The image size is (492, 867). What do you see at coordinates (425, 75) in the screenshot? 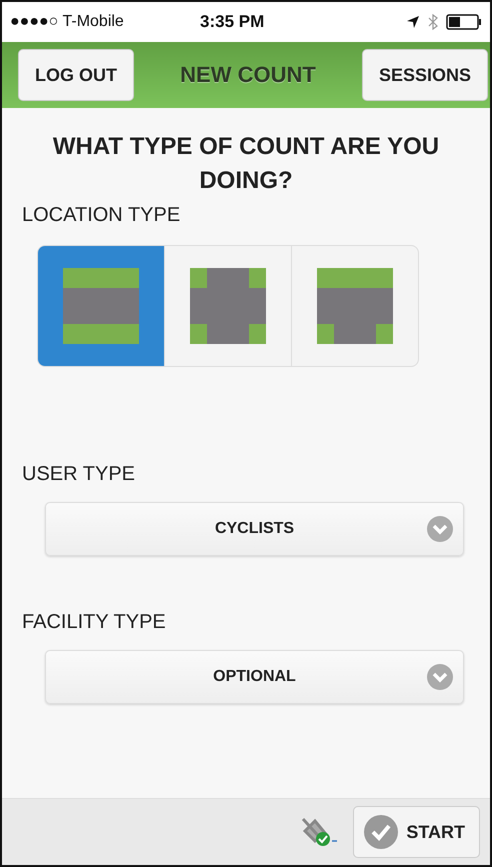
I see `sessions-button: SESSIONS` at bounding box center [425, 75].